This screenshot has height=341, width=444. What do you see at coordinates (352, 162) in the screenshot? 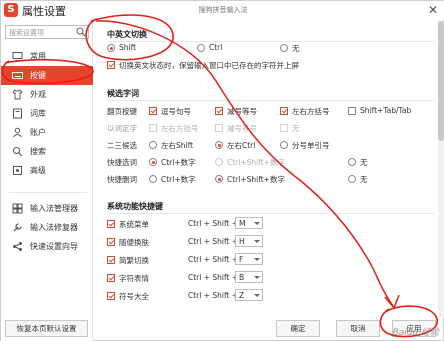
I see `quick-select-radio-none` at bounding box center [352, 162].